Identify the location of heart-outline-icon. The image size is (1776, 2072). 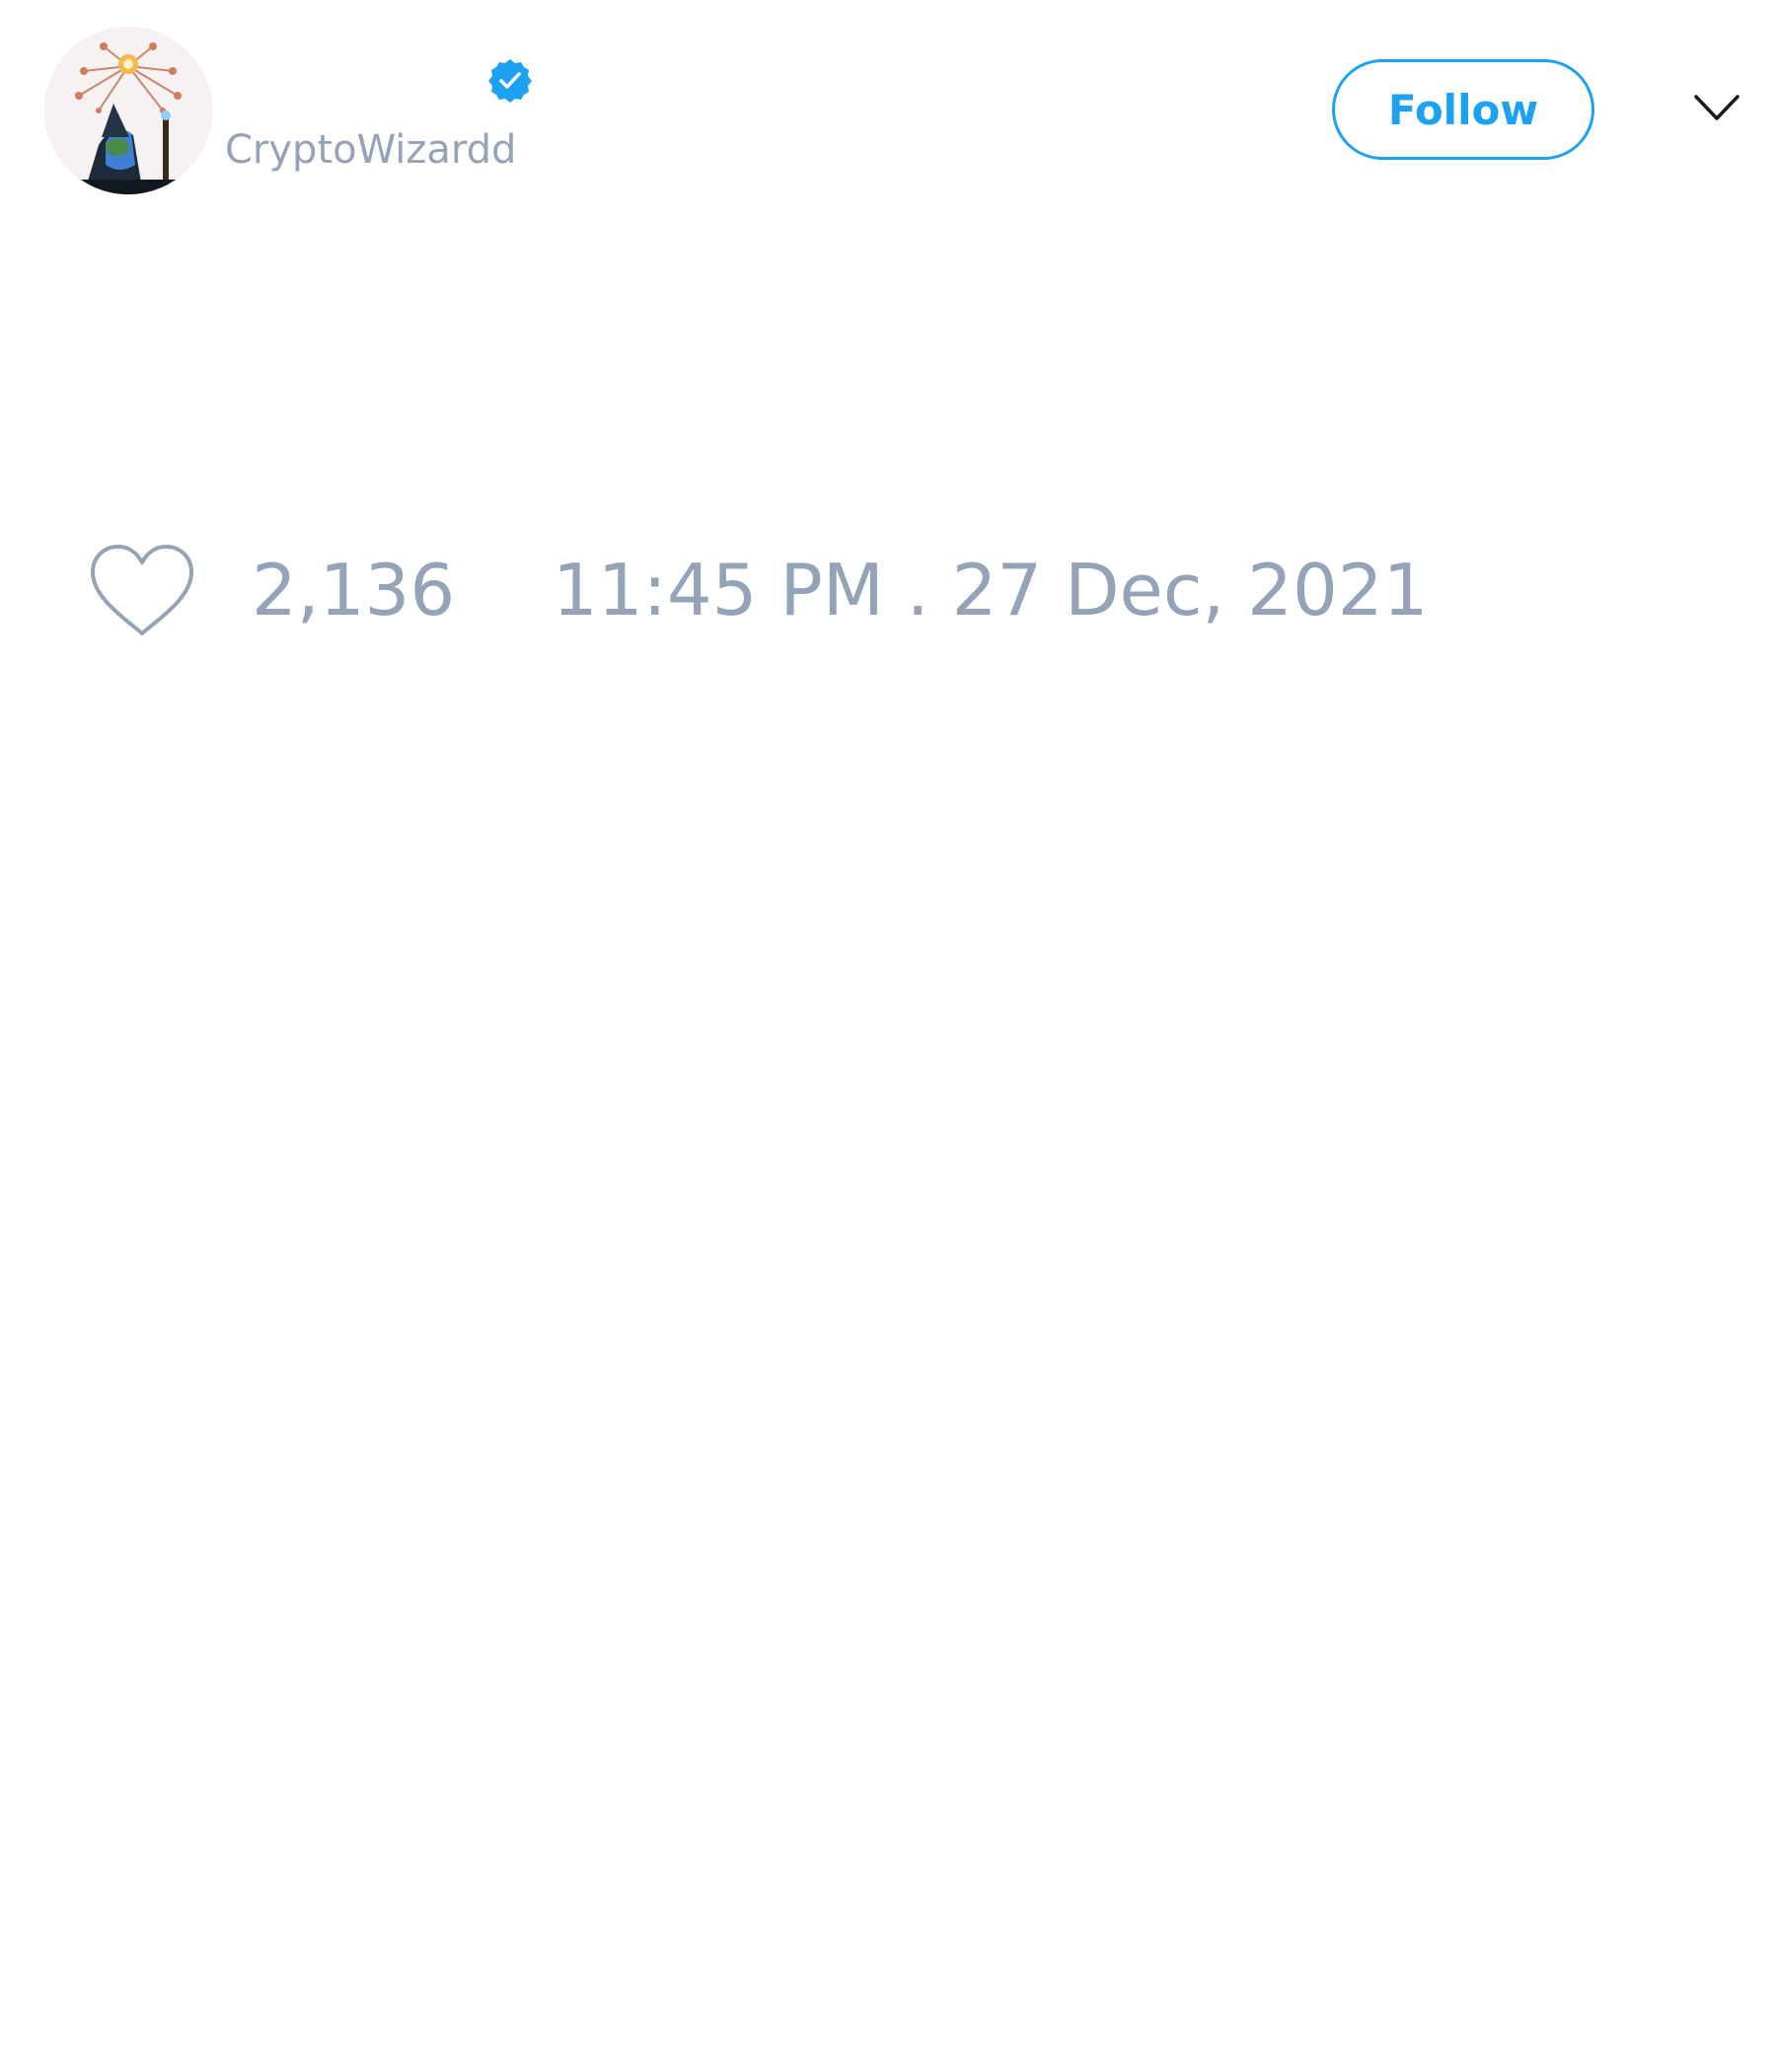
(142, 592).